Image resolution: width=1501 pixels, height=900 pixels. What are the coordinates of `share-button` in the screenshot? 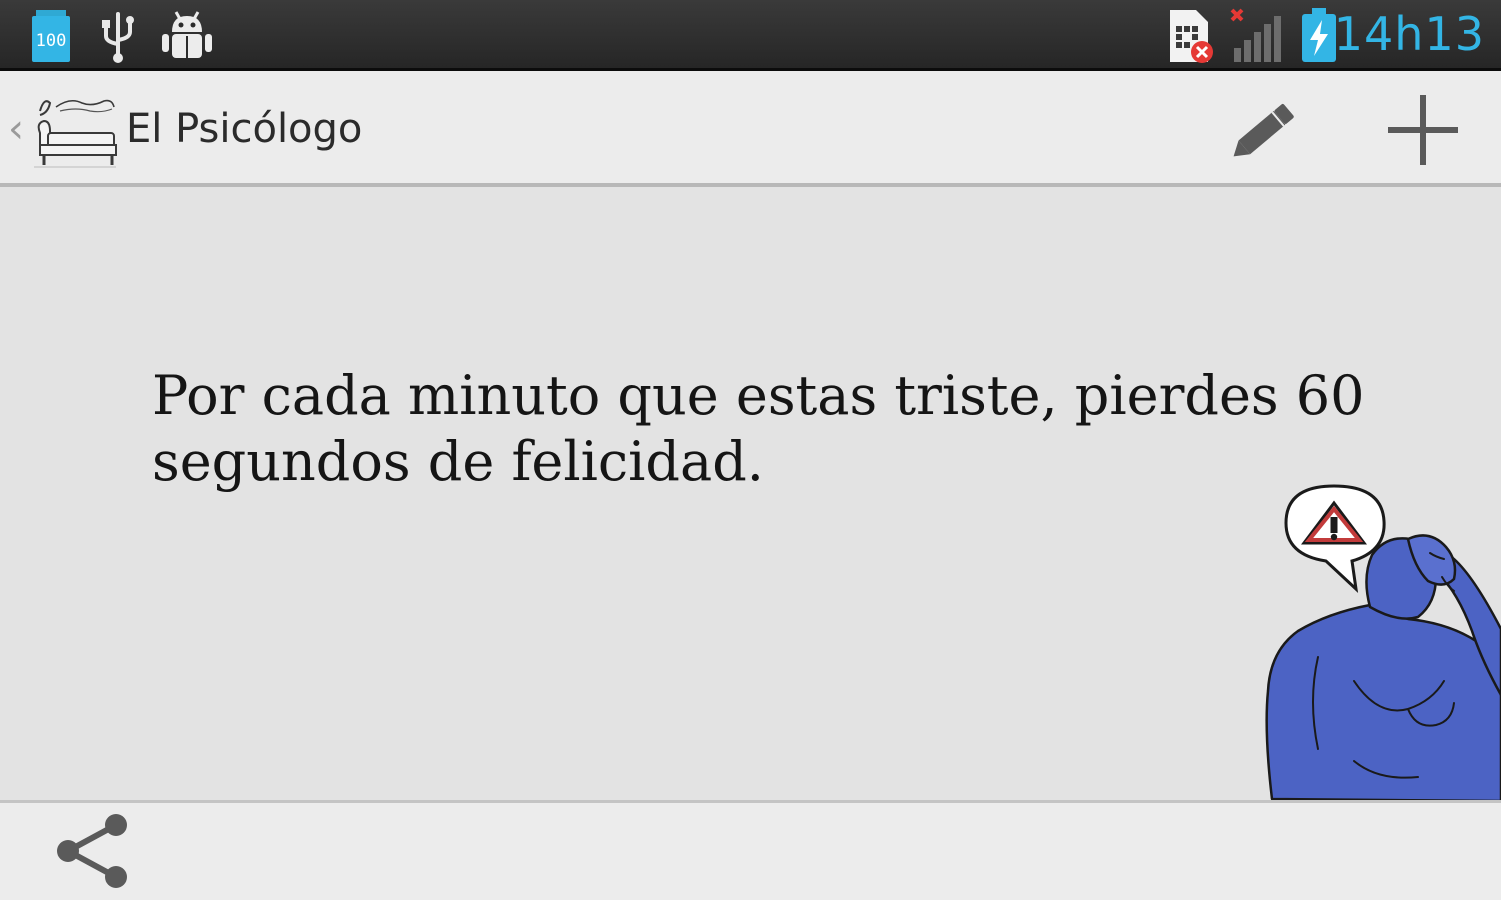 It's located at (91, 853).